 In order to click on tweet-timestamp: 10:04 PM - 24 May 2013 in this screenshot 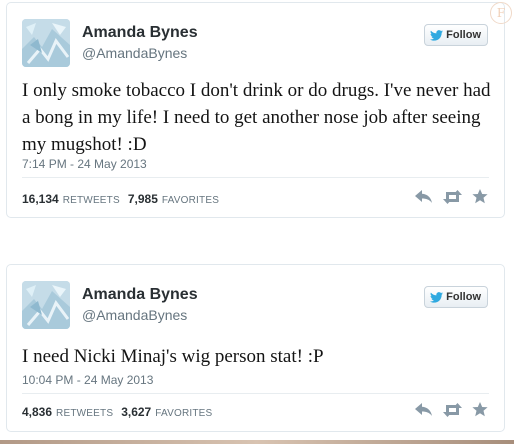, I will do `click(87, 380)`.